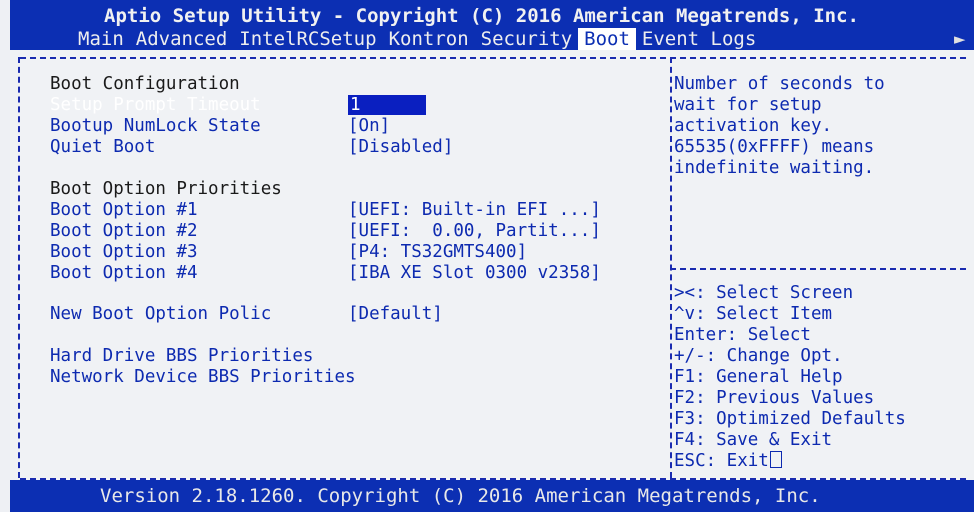  Describe the element at coordinates (774, 168) in the screenshot. I see `help-line: indefinite waiting.` at that location.